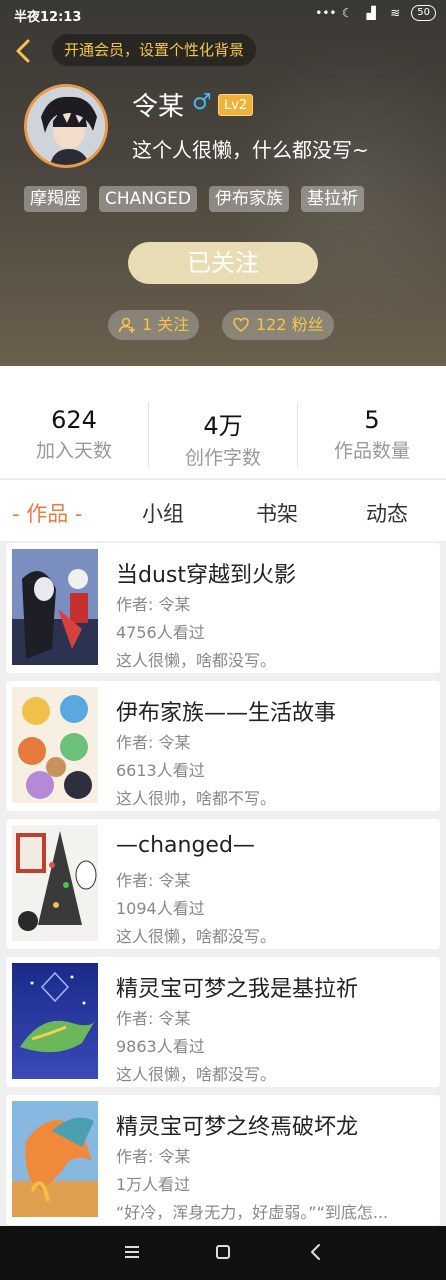 This screenshot has height=1280, width=446. What do you see at coordinates (163, 513) in the screenshot?
I see `tab-groups: 小组` at bounding box center [163, 513].